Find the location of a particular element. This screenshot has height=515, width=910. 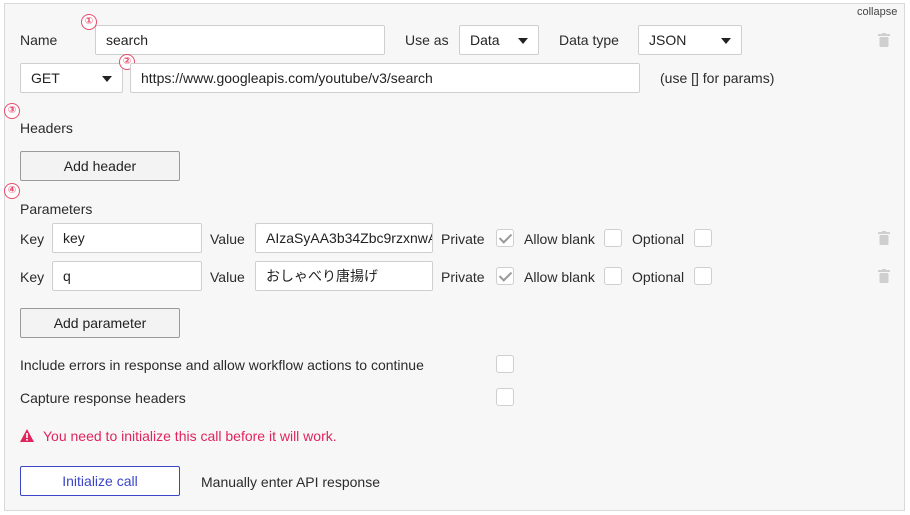

annotation-badge-3: ③ is located at coordinates (12, 111).